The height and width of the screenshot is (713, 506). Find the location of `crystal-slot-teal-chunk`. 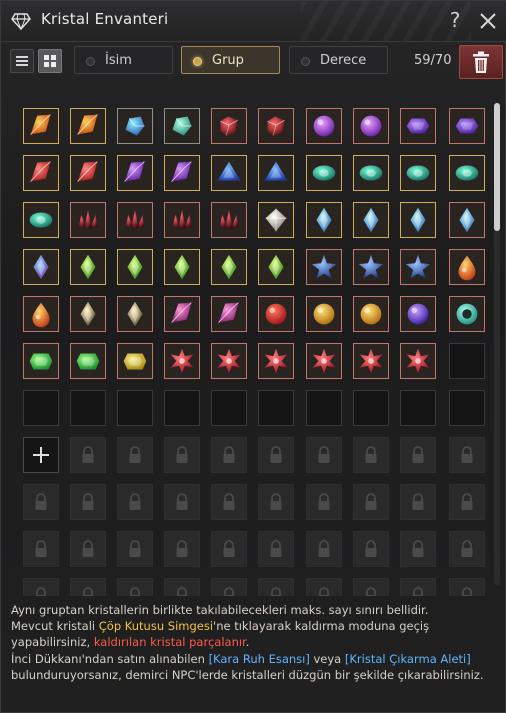

crystal-slot-teal-chunk is located at coordinates (182, 126).